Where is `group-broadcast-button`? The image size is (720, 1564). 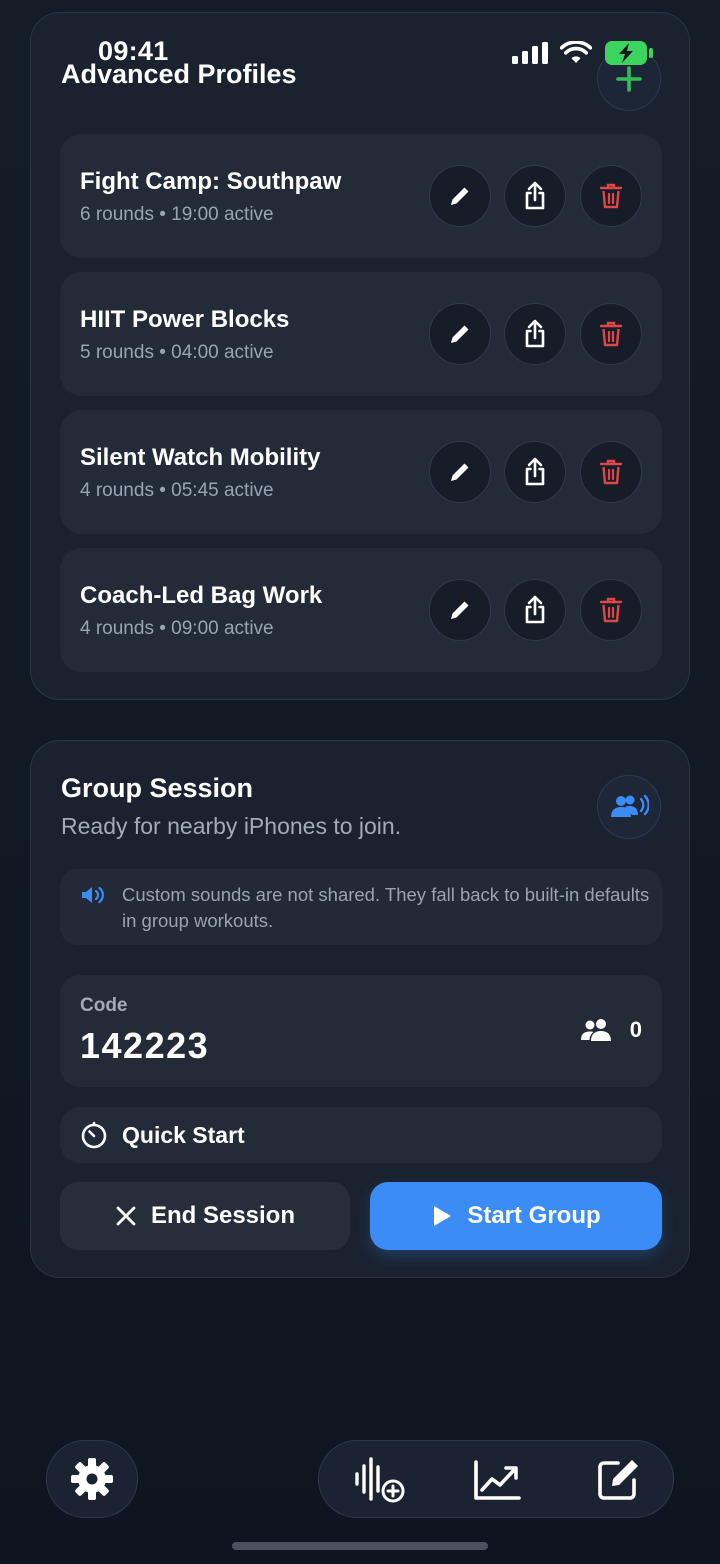
group-broadcast-button is located at coordinates (629, 807).